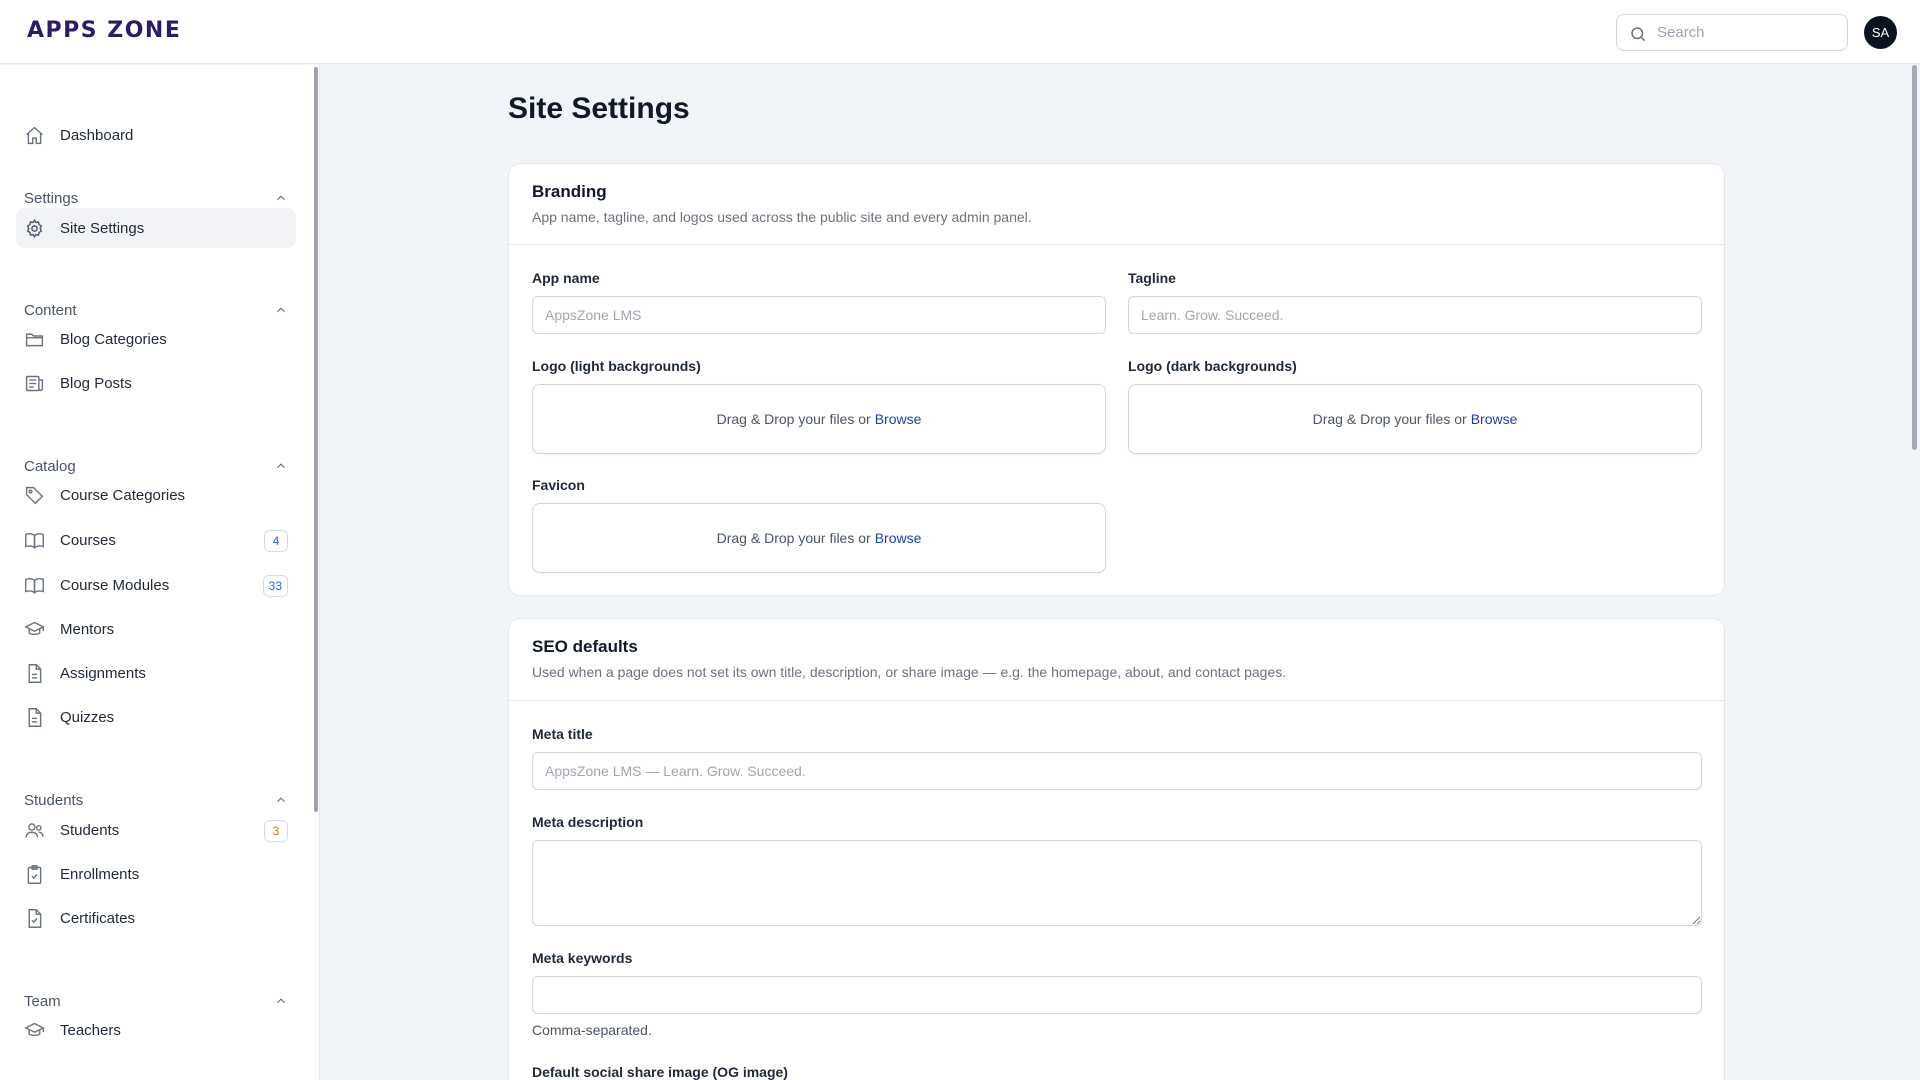 The width and height of the screenshot is (1920, 1080). Describe the element at coordinates (566, 278) in the screenshot. I see `app-name-label: App name` at that location.